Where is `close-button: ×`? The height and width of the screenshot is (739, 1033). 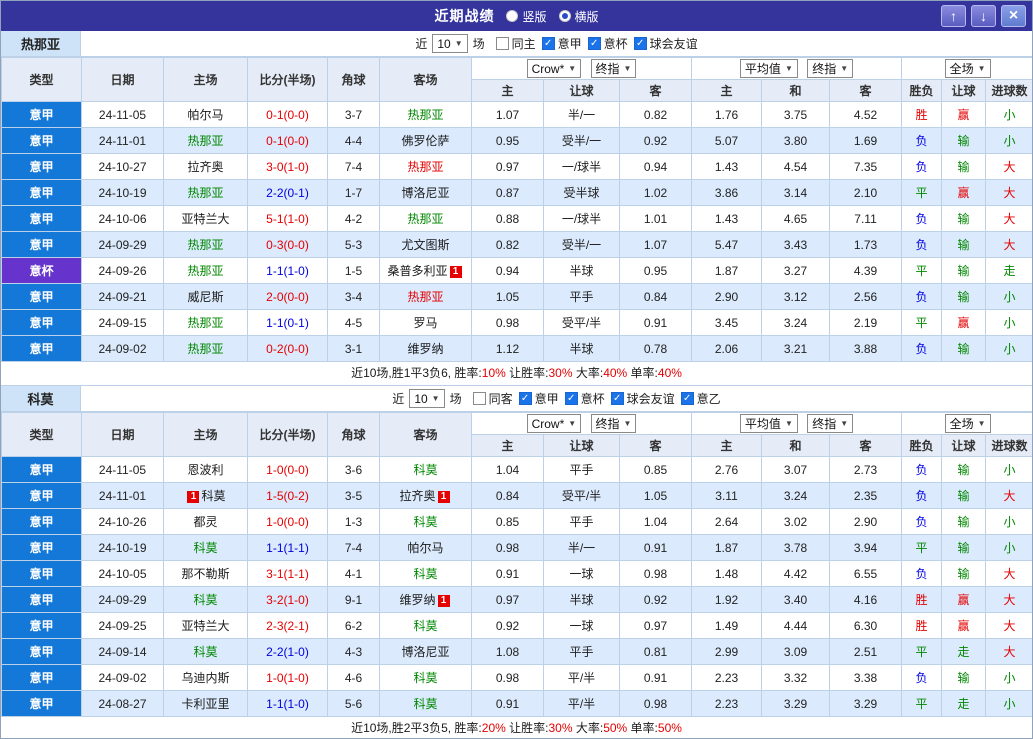
close-button: × is located at coordinates (1013, 16).